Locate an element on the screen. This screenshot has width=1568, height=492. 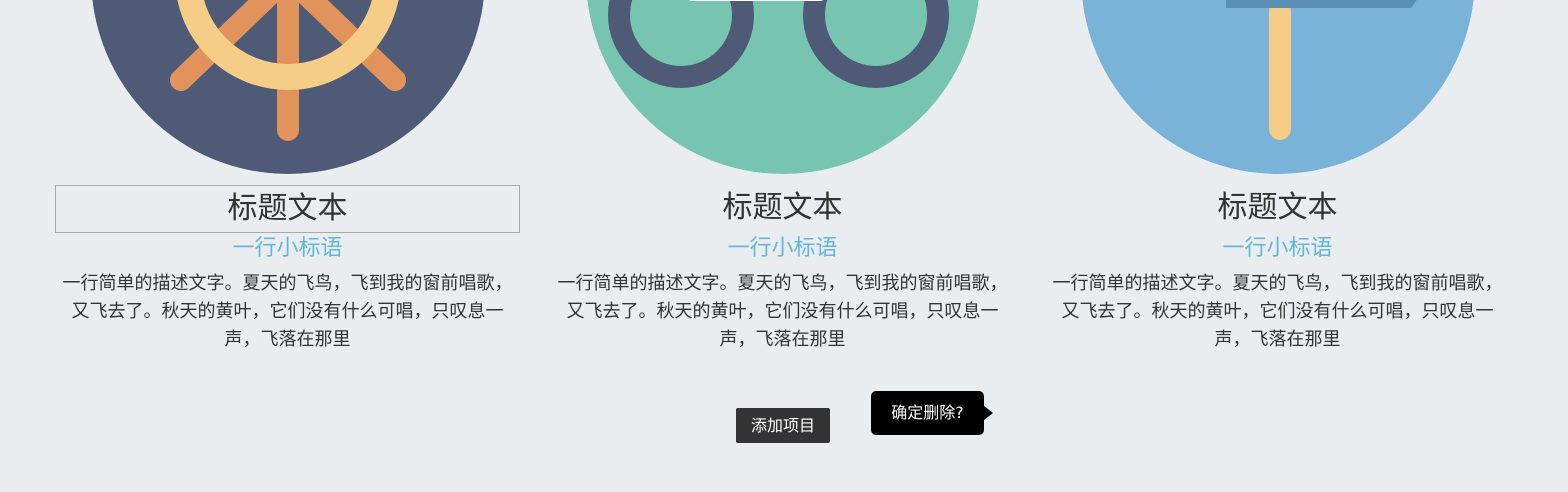
bicycle-icon is located at coordinates (783, 87).